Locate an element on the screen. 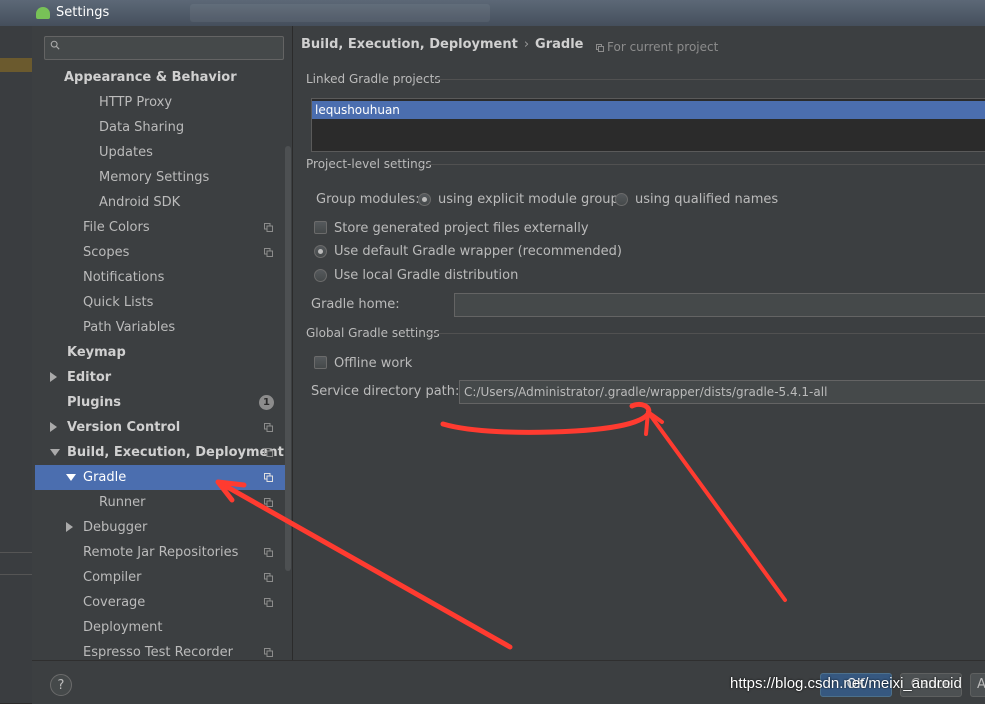 The width and height of the screenshot is (985, 704). breadcrumb: Build, Execution, Deployment › Gradle is located at coordinates (442, 44).